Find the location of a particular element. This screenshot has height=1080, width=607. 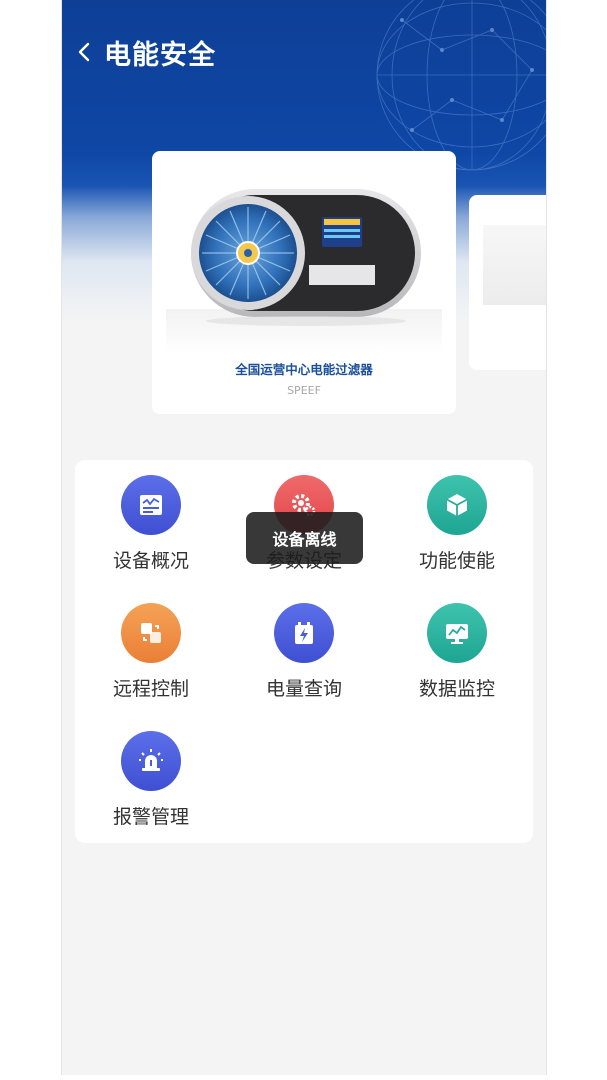

product-subtitle: SPEEF is located at coordinates (304, 390).